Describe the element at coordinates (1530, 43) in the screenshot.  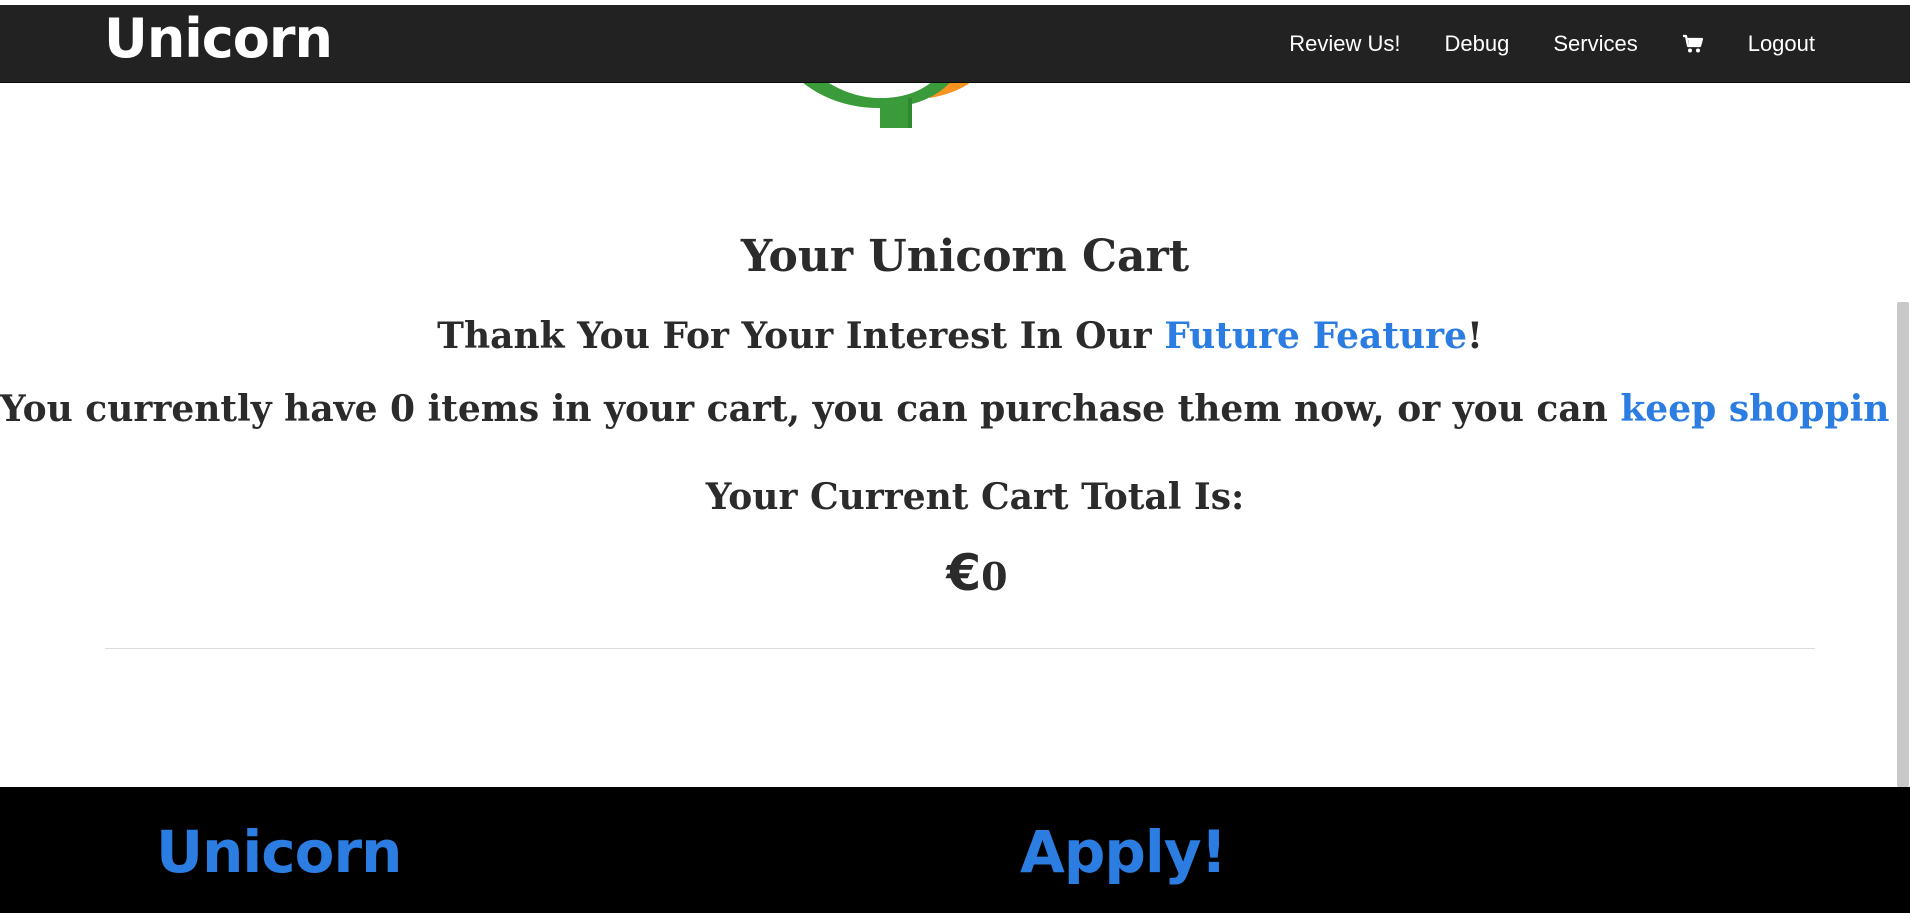
I see `nav-links: Review Us! Debug Services Logout` at that location.